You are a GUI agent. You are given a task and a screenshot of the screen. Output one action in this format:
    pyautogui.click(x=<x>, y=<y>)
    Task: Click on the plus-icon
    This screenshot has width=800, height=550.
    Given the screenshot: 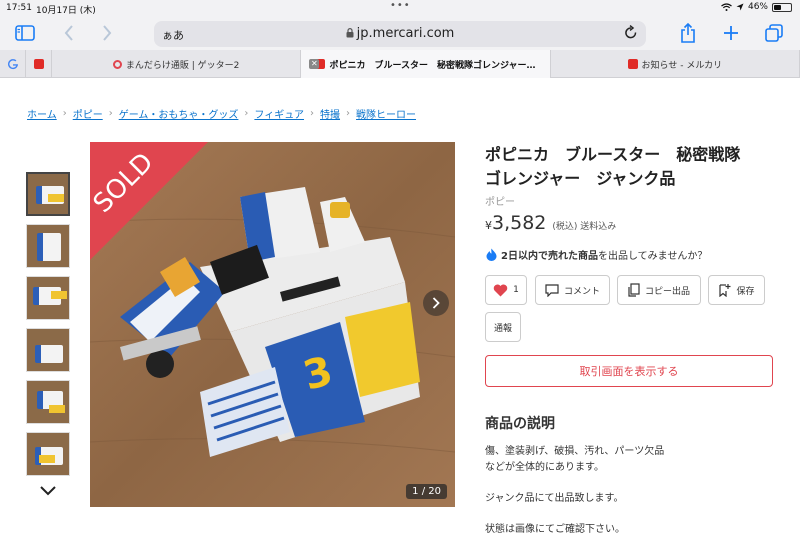 What is the action you would take?
    pyautogui.click(x=731, y=33)
    